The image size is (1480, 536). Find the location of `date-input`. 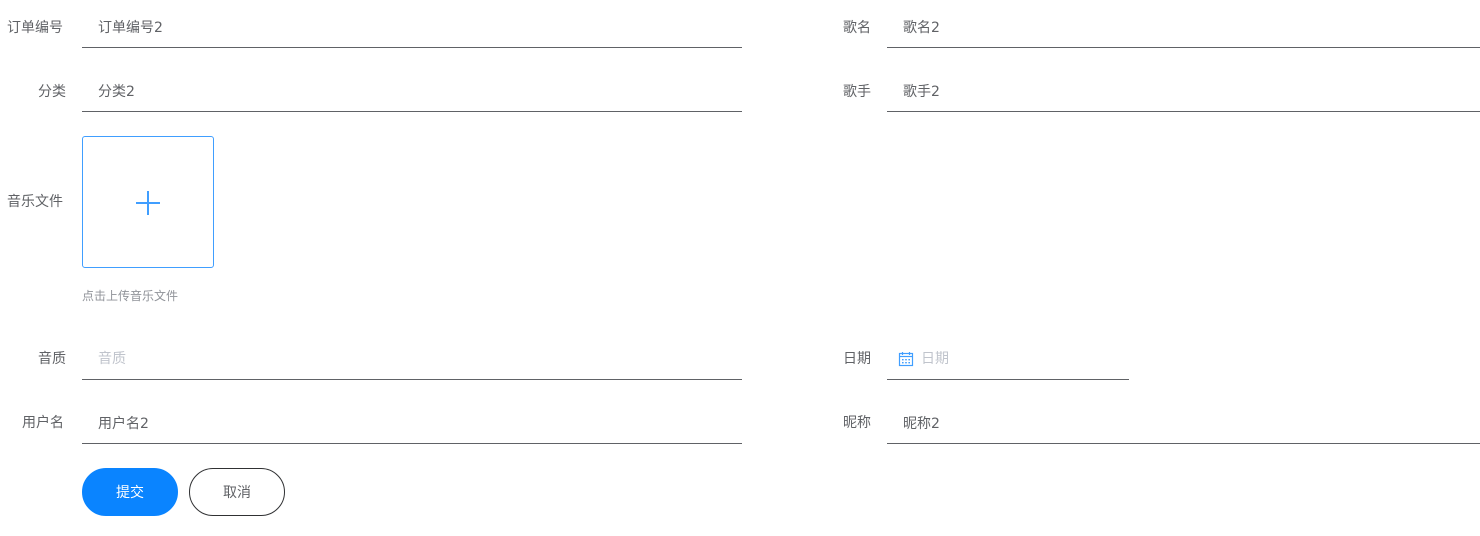

date-input is located at coordinates (1008, 359).